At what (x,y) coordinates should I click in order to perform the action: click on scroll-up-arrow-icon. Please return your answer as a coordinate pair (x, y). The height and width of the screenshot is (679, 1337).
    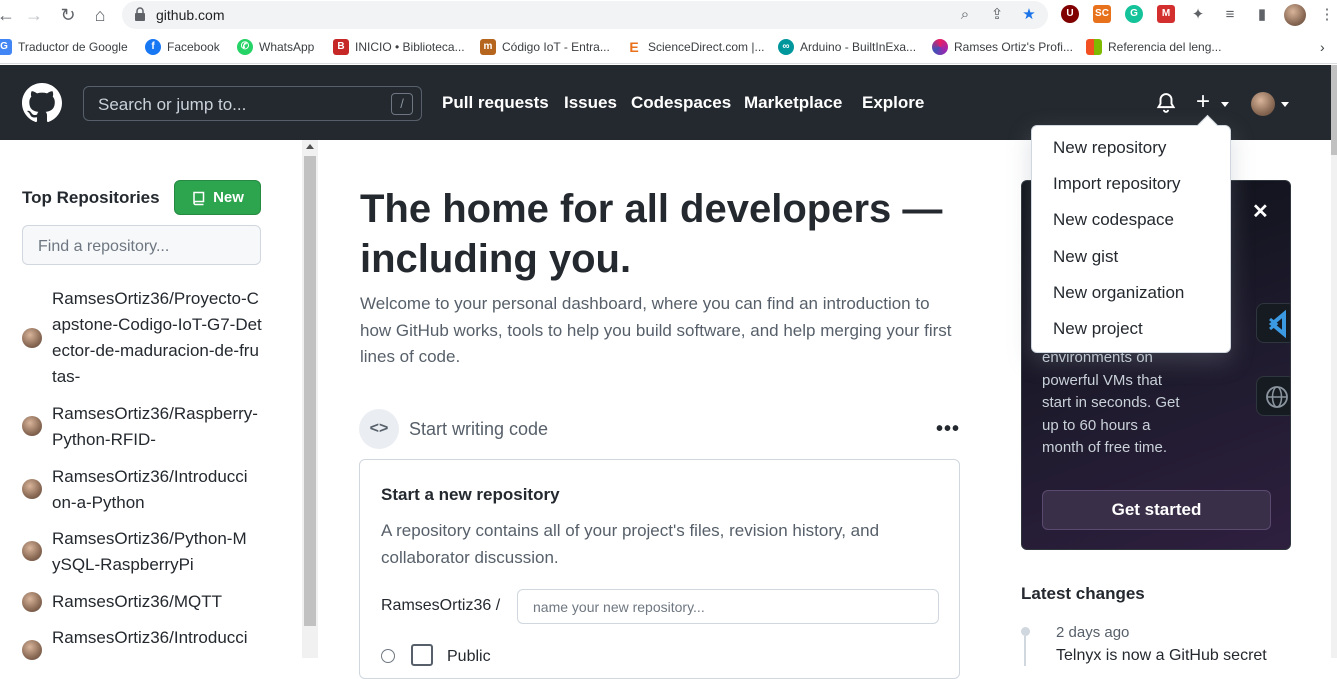
    Looking at the image, I should click on (310, 146).